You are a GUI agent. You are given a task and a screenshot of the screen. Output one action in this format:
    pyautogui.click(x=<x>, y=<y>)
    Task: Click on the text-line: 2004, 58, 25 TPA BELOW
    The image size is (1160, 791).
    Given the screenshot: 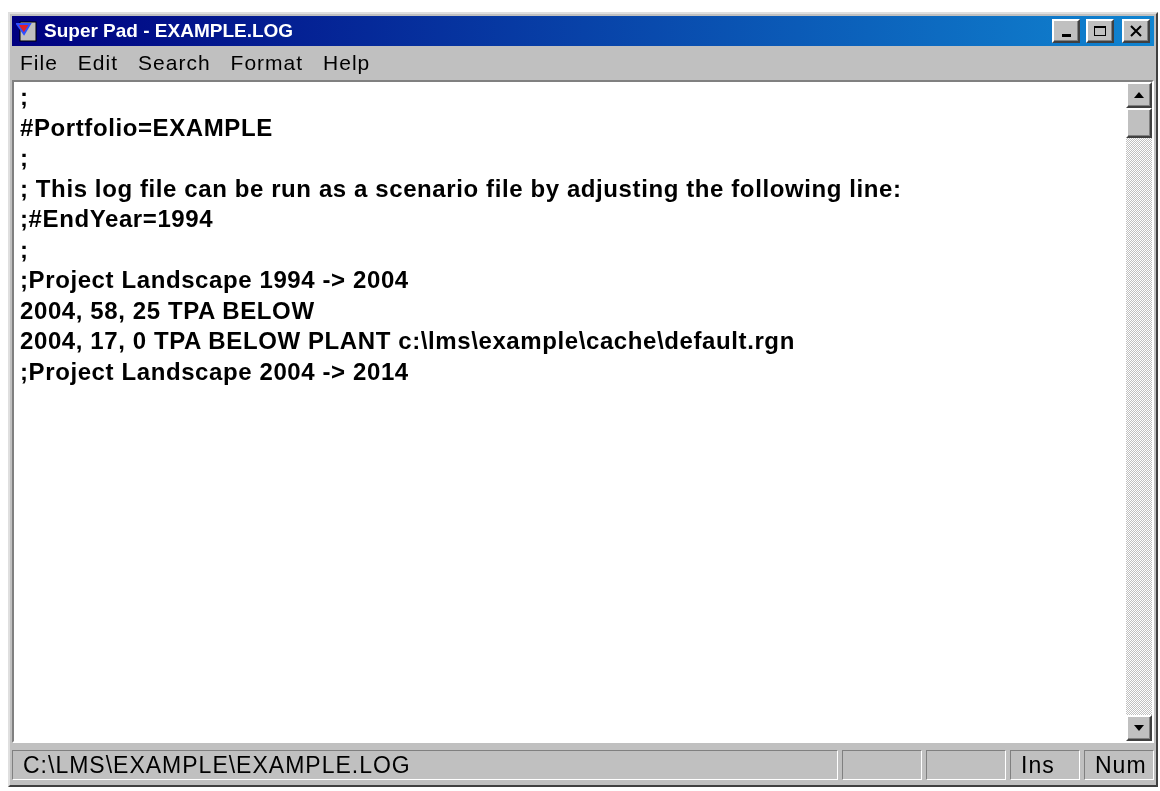 What is the action you would take?
    pyautogui.click(x=168, y=310)
    